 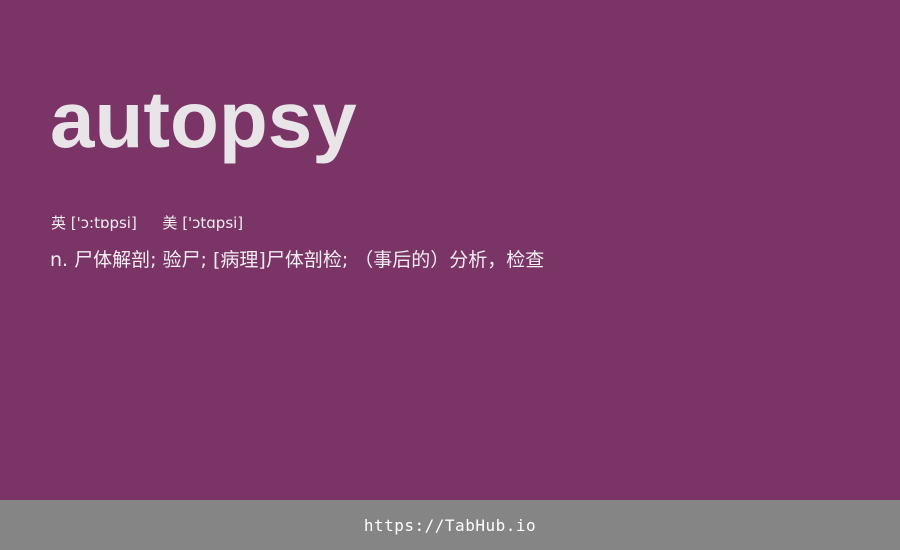 I want to click on footer-bar: https://TabHub.io, so click(x=450, y=525).